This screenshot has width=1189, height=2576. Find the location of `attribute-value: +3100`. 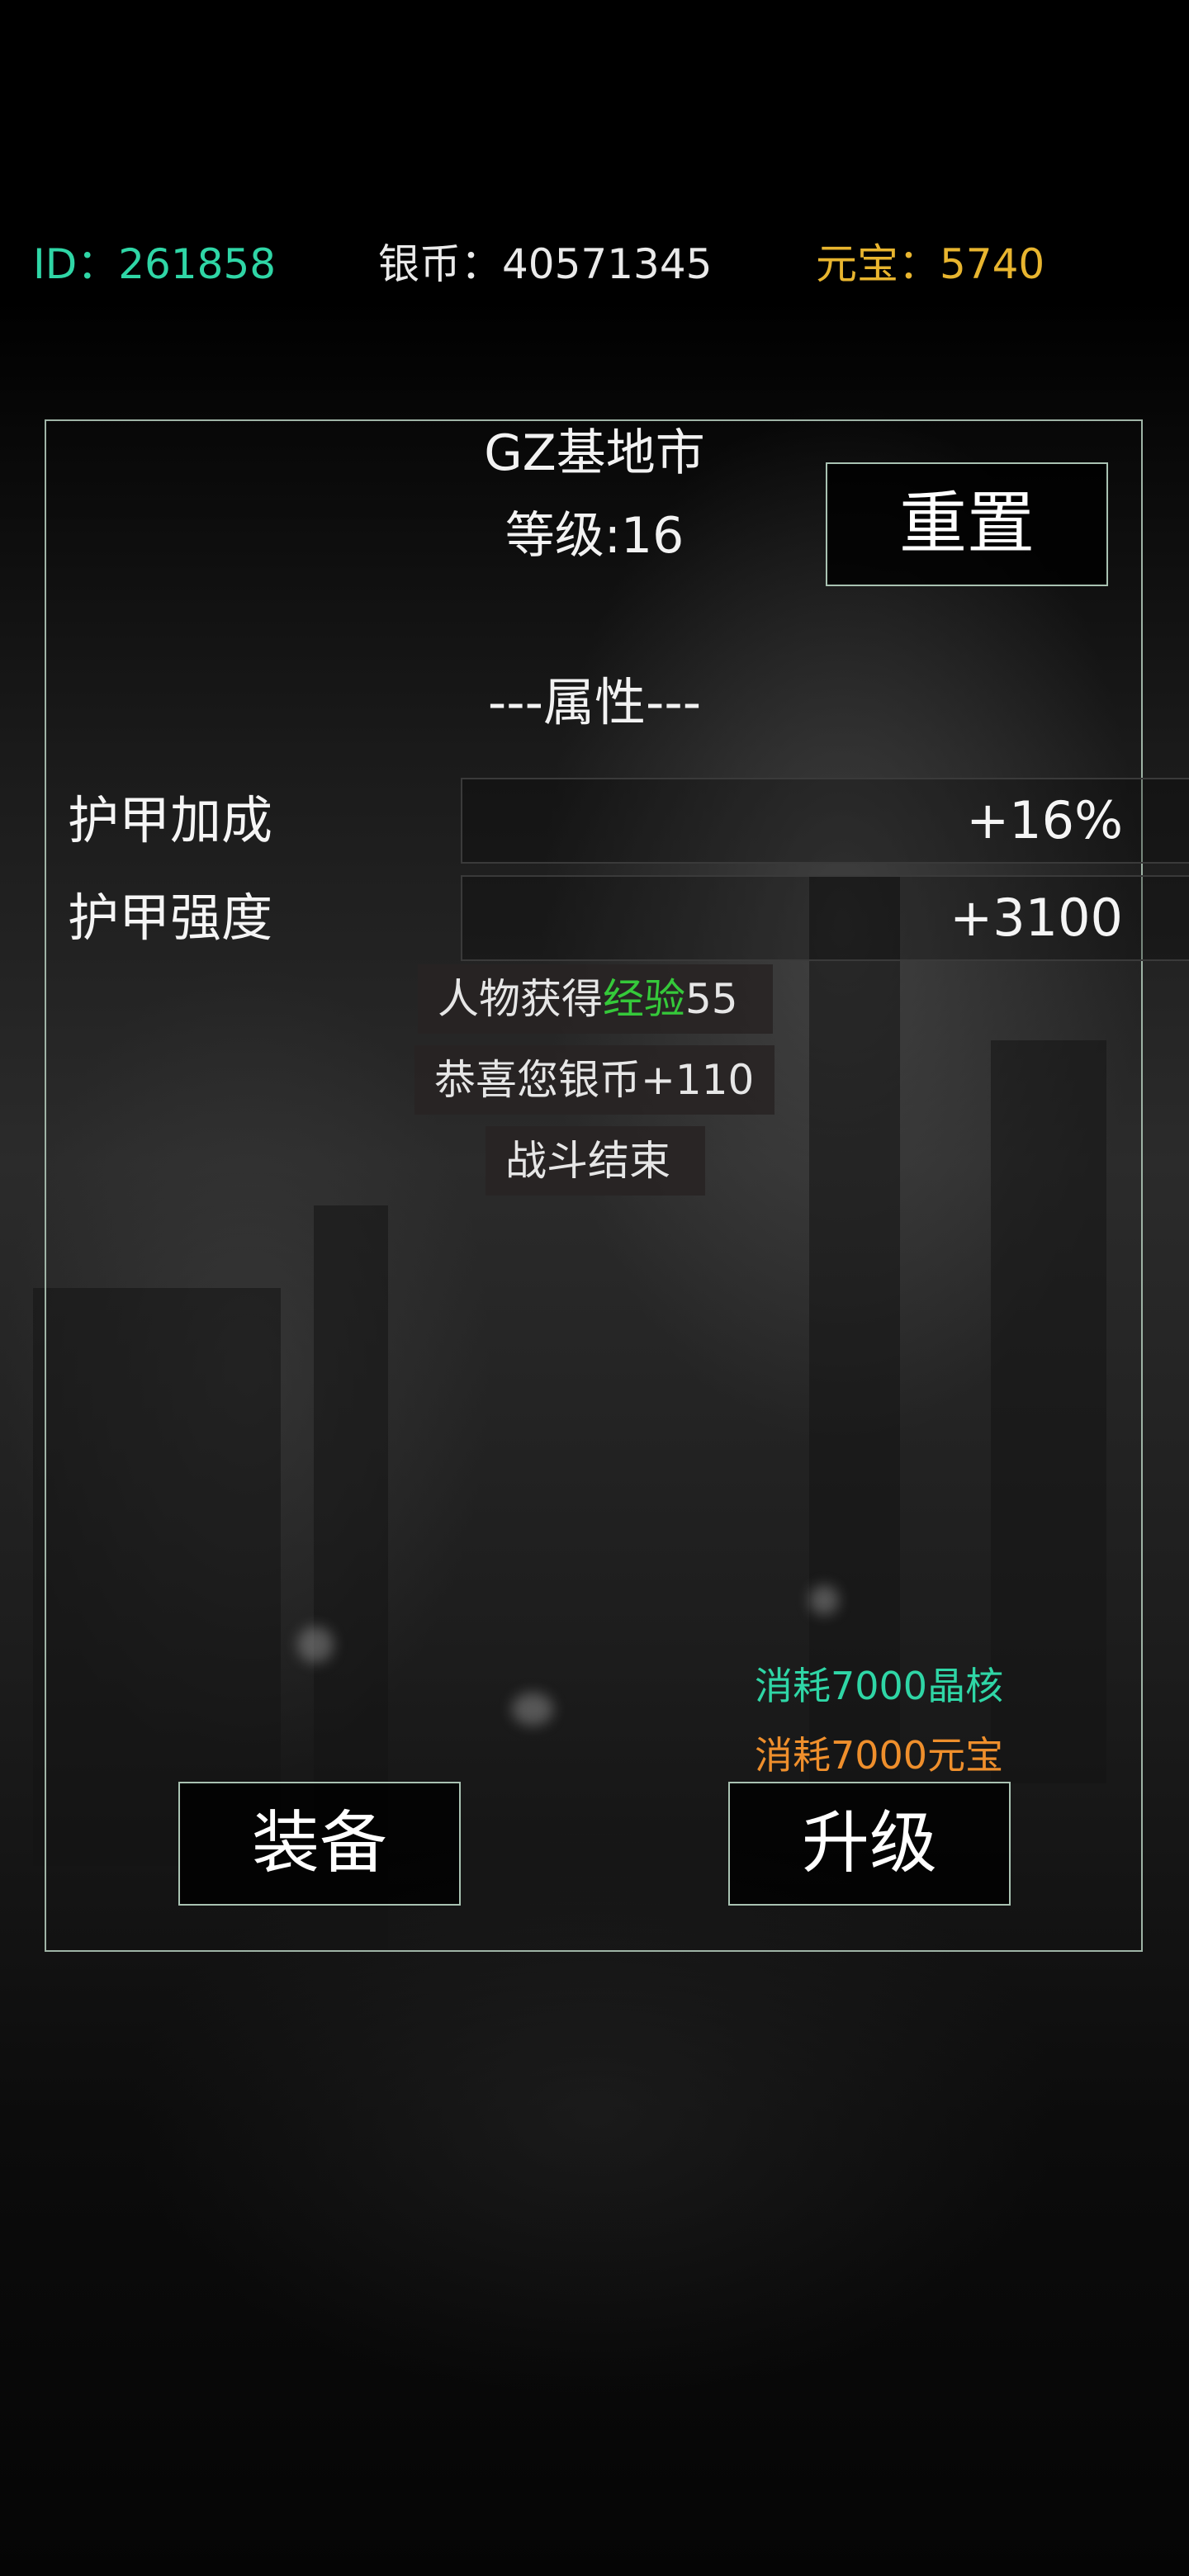

attribute-value: +3100 is located at coordinates (1036, 918).